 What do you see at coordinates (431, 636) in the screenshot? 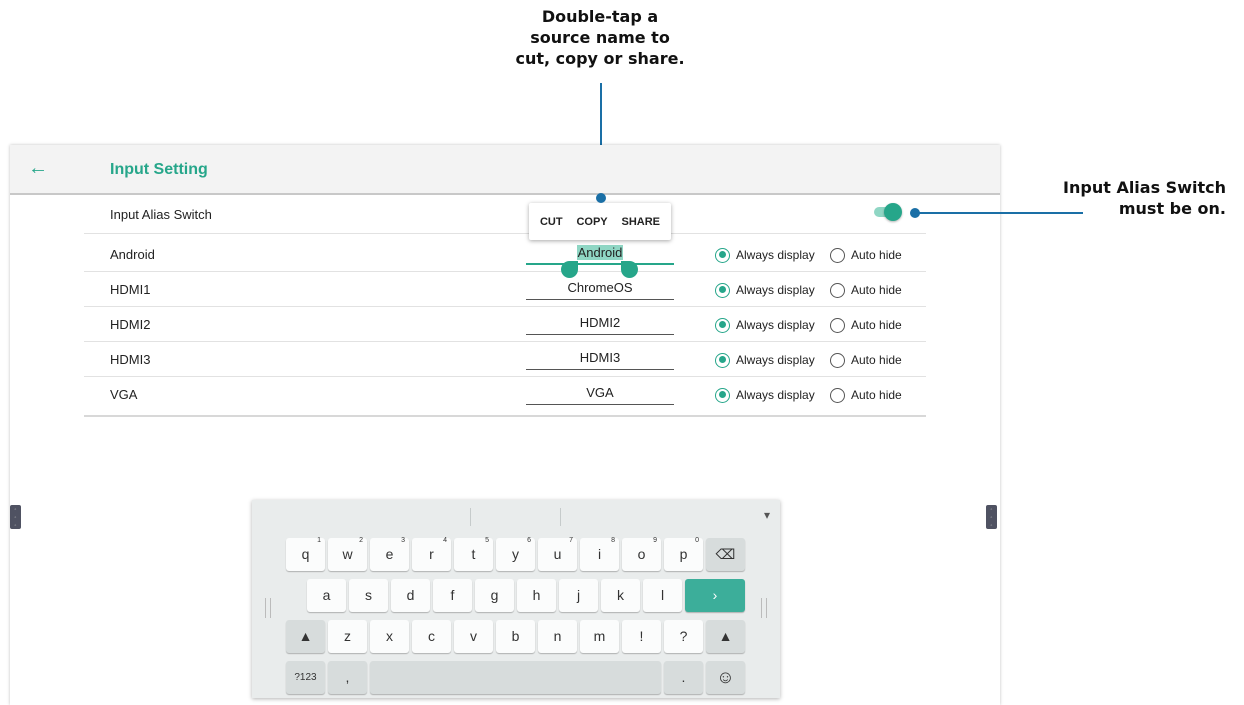
I see `key-c: c` at bounding box center [431, 636].